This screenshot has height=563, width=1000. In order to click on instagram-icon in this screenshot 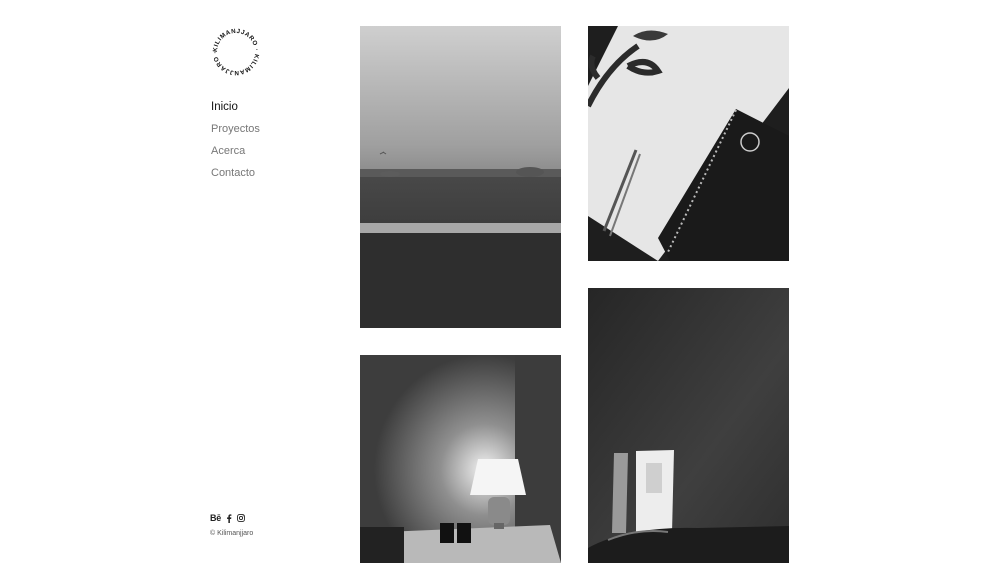, I will do `click(241, 518)`.